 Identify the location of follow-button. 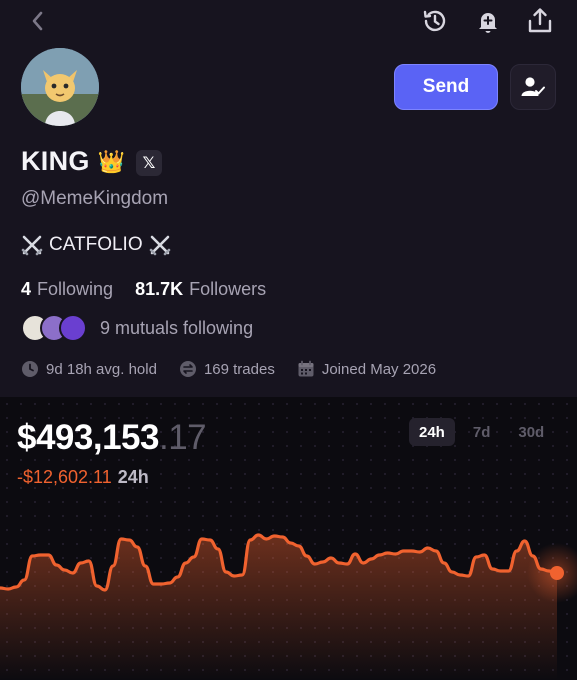
(533, 87).